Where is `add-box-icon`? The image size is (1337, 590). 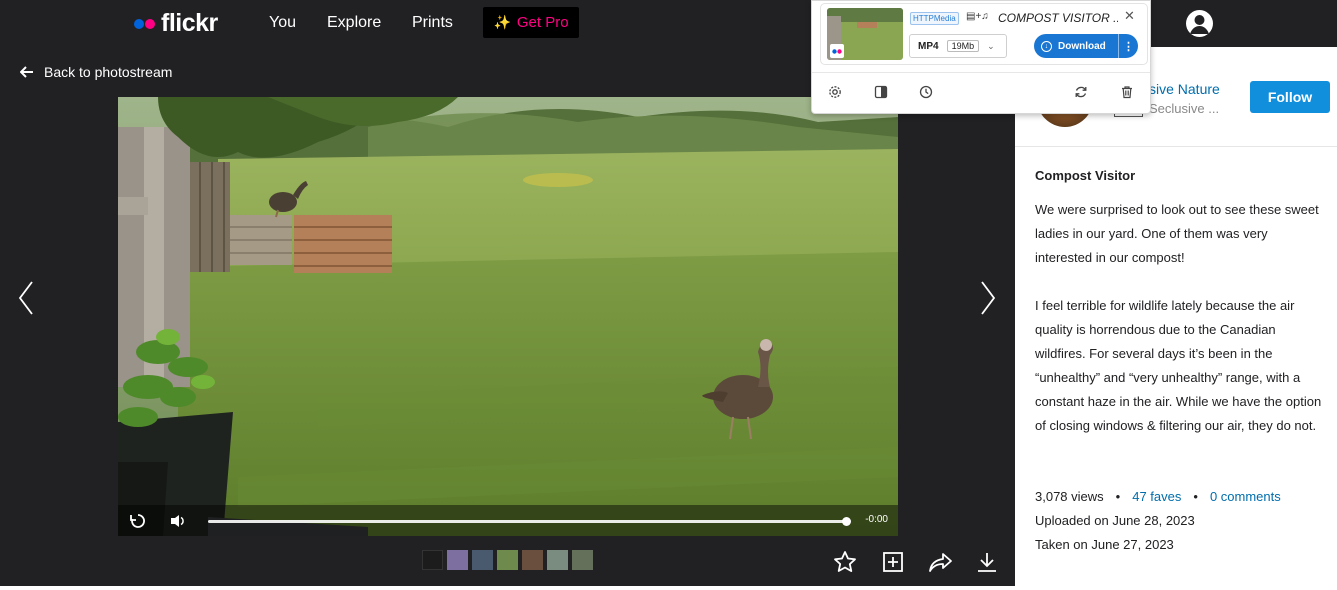 add-box-icon is located at coordinates (893, 562).